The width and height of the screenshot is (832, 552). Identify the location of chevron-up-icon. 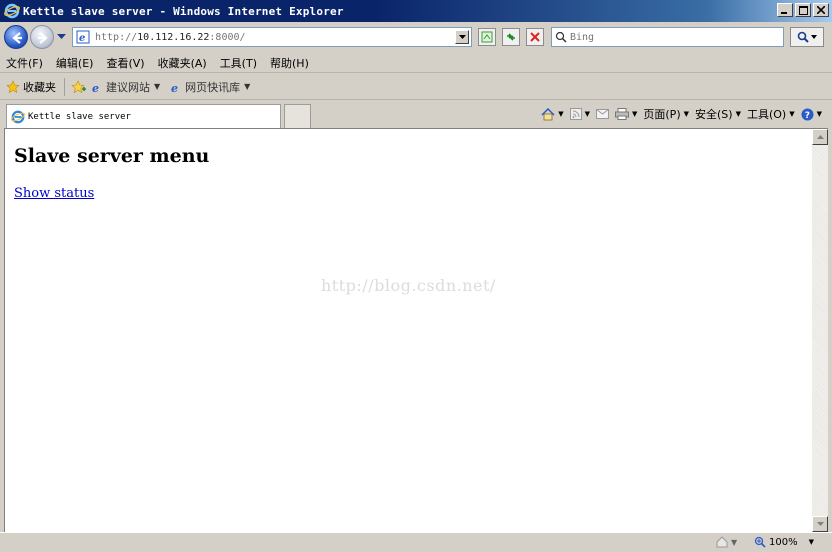
(820, 137).